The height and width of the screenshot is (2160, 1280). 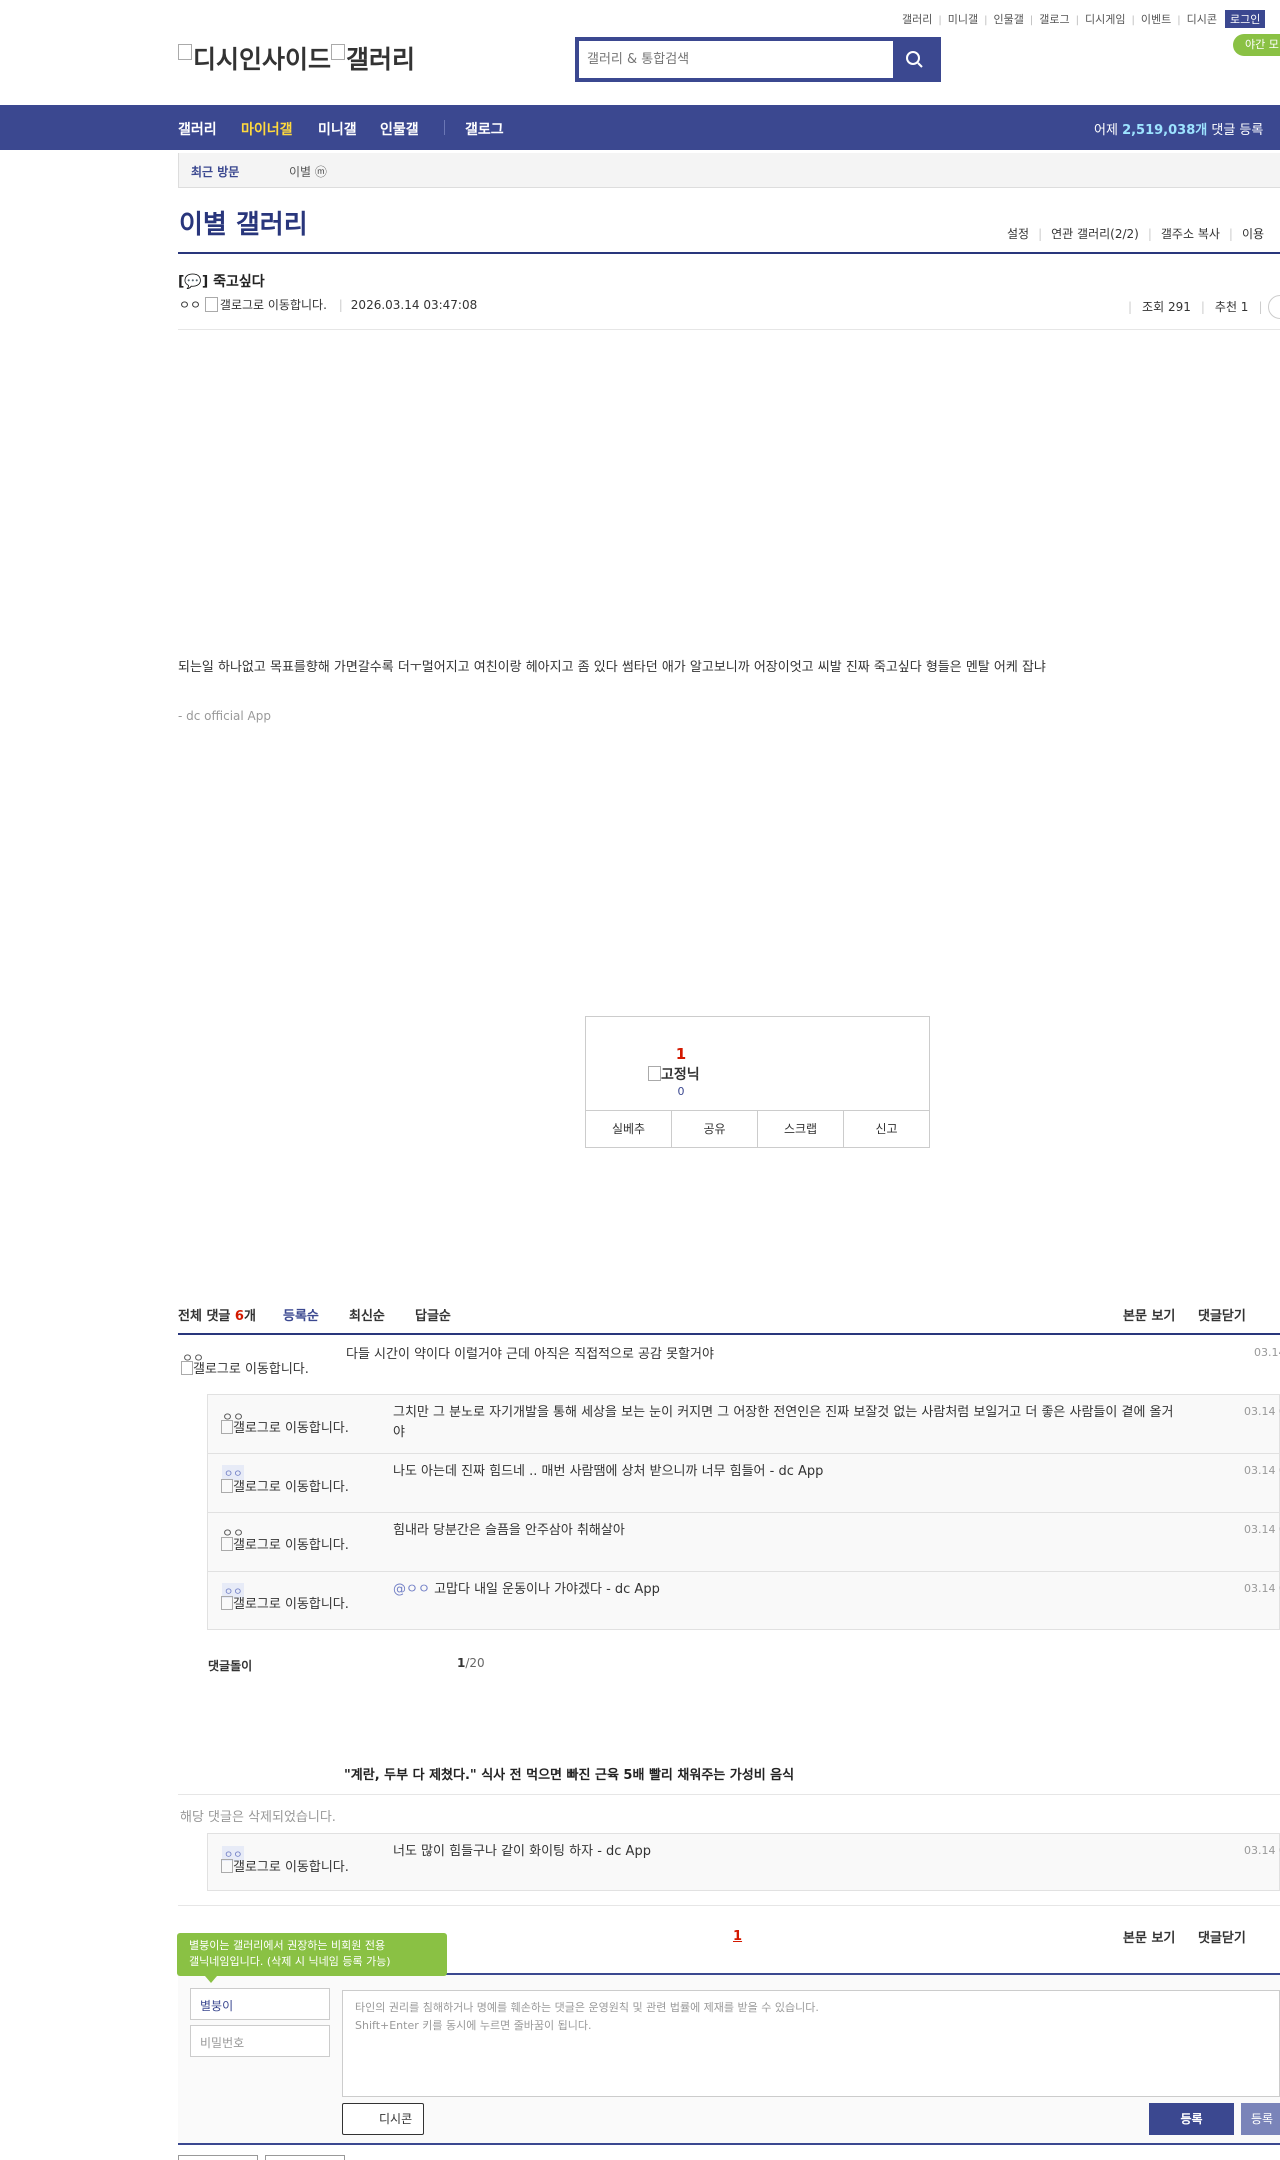 What do you see at coordinates (473, 2025) in the screenshot?
I see `textarea-hint-2: Shift+Enter 키를 동시에 누르면 줄바꿈이 됩니다.` at bounding box center [473, 2025].